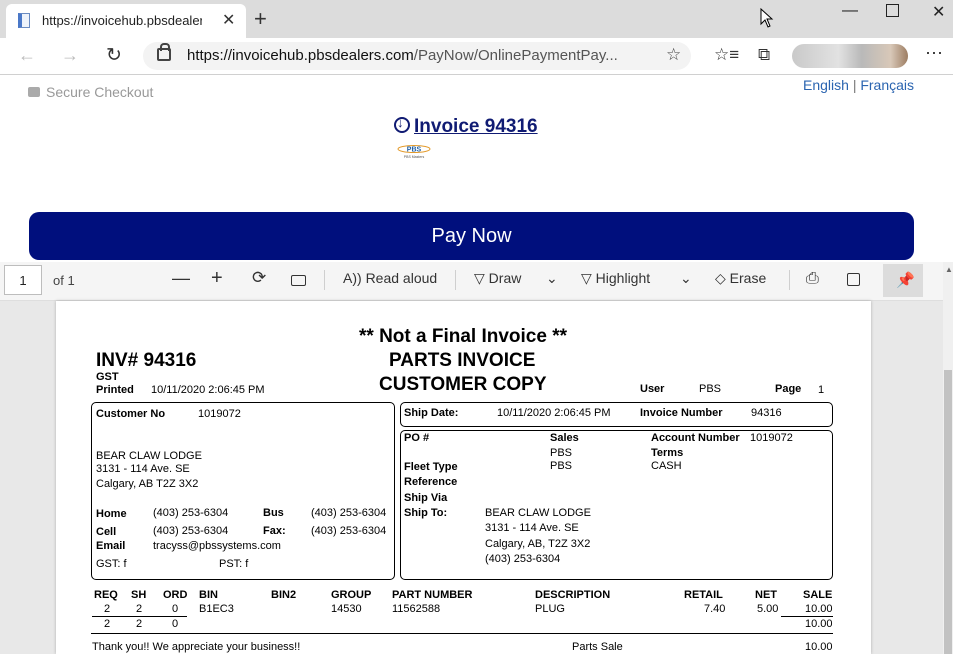  What do you see at coordinates (228, 20) in the screenshot?
I see `tab-close-icon: ✕` at bounding box center [228, 20].